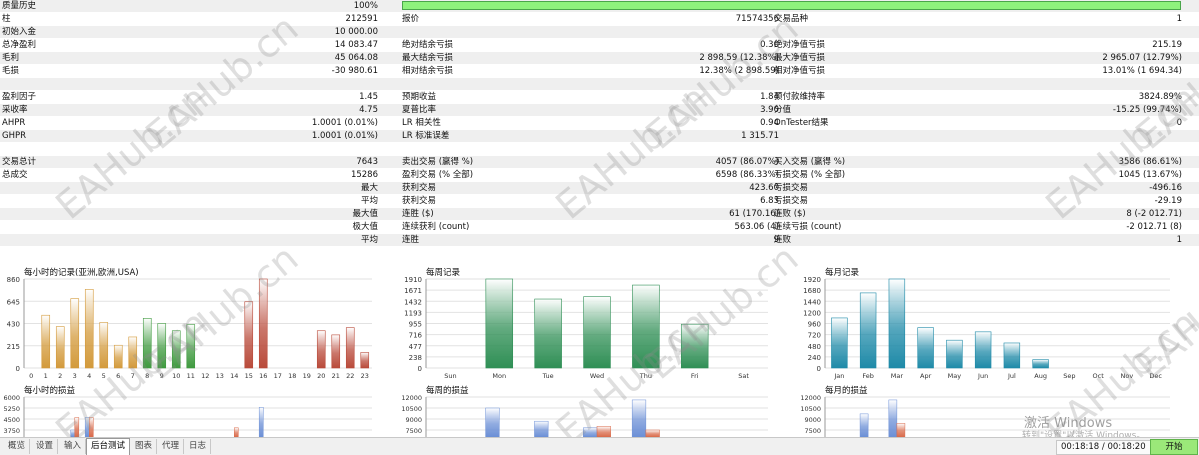  What do you see at coordinates (171, 446) in the screenshot?
I see `tab-agents: 代理` at bounding box center [171, 446].